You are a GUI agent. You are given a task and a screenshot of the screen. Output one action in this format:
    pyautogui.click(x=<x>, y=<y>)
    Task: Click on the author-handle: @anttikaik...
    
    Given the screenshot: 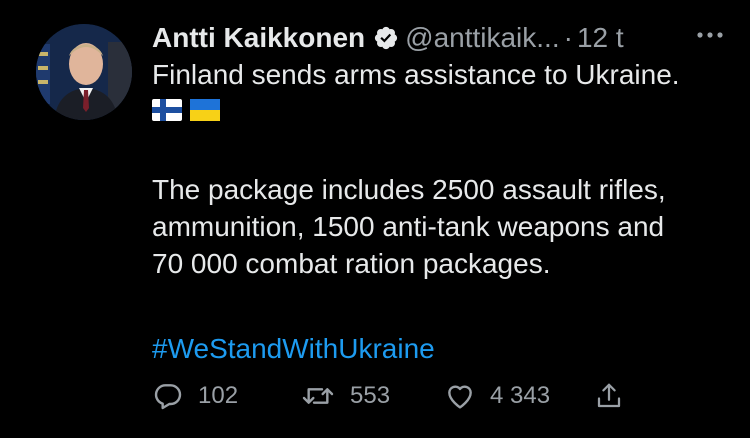 What is the action you would take?
    pyautogui.click(x=482, y=38)
    